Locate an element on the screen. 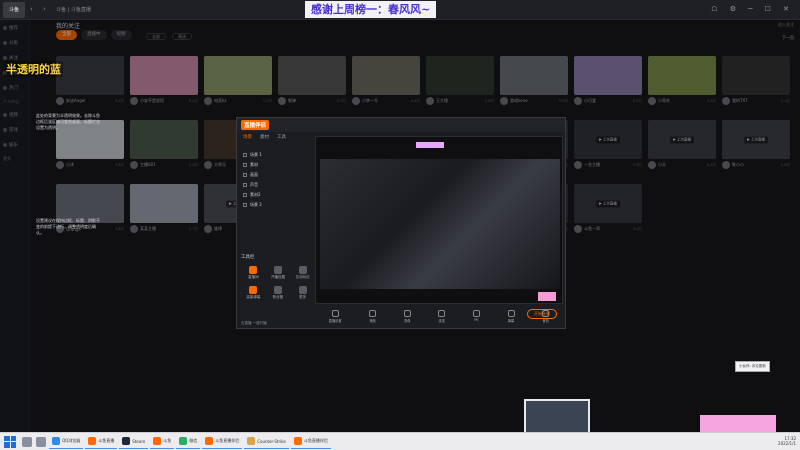 This screenshot has width=800, height=450. tab-1: 直播中 is located at coordinates (94, 35).